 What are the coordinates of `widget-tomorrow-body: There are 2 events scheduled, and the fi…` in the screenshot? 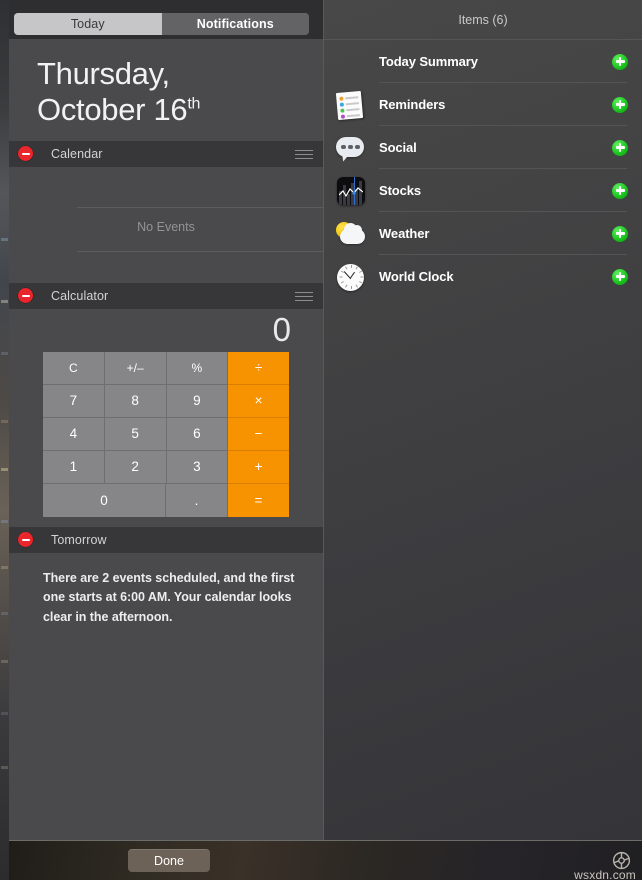 It's located at (166, 598).